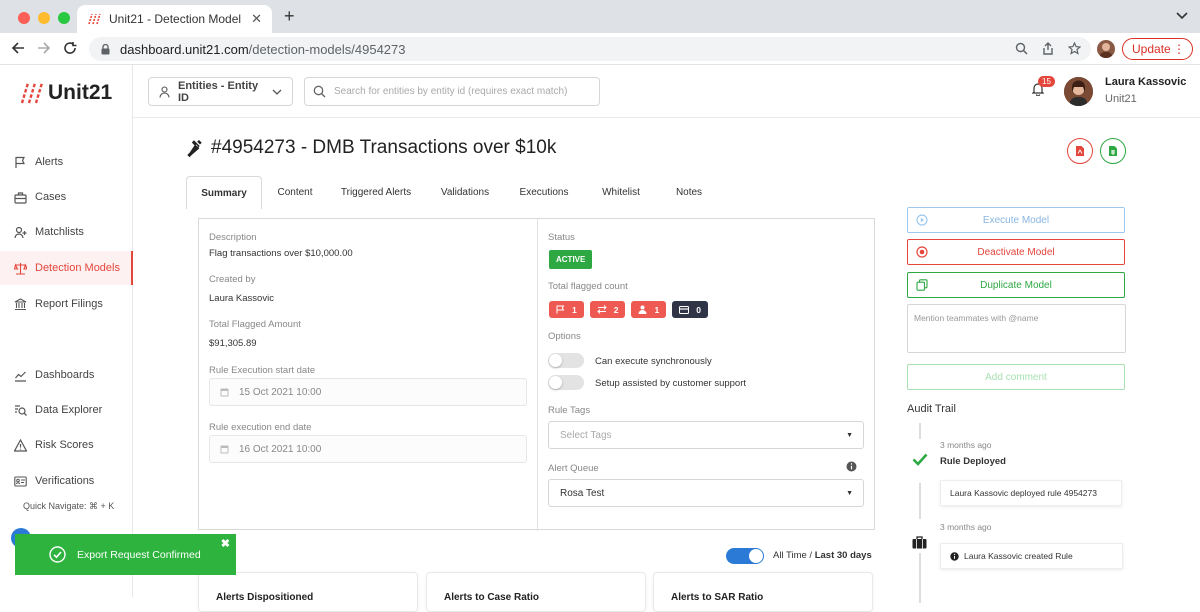 The image size is (1200, 612). I want to click on status-badge: ACTIVE, so click(571, 259).